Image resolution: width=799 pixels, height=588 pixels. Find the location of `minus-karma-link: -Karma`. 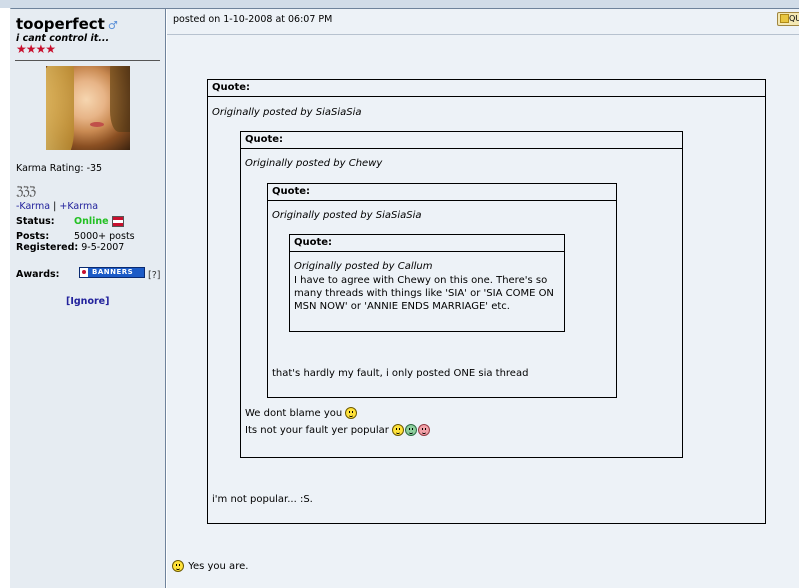

minus-karma-link: -Karma is located at coordinates (33, 206).